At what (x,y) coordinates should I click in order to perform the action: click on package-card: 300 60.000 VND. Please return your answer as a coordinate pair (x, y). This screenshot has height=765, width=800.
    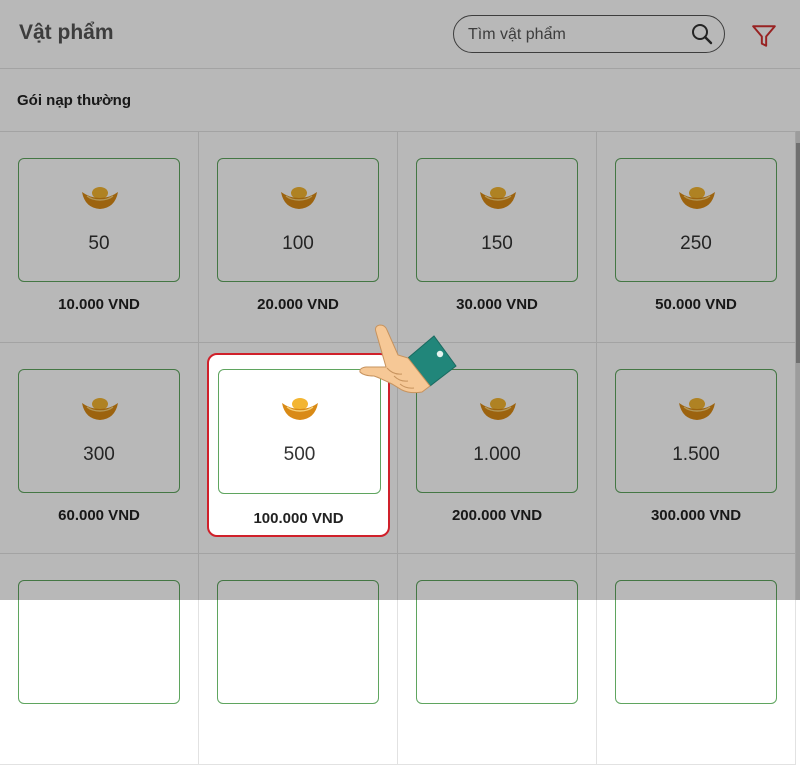
    Looking at the image, I should click on (99, 448).